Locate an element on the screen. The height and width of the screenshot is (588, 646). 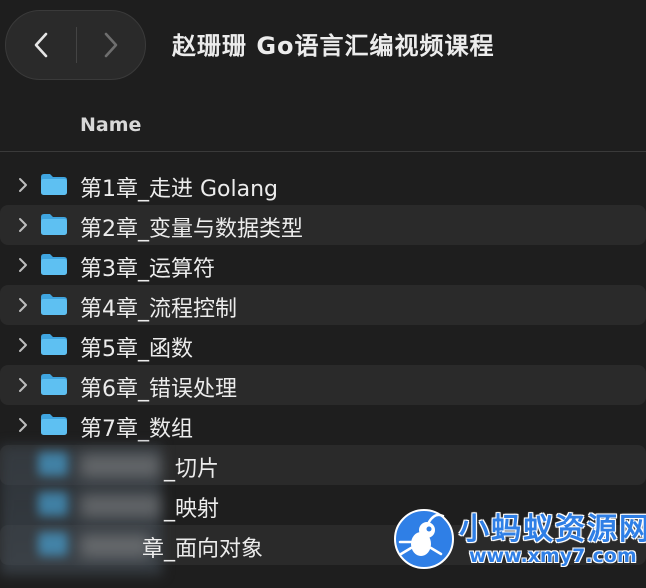
folder-row: 第7章_数组 is located at coordinates (323, 425).